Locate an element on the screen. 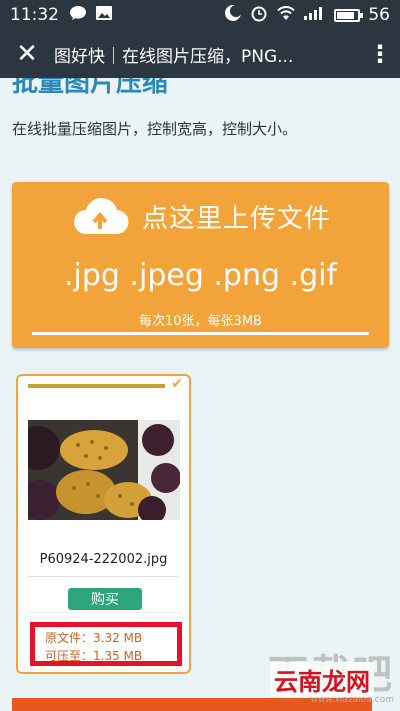  alarm-icon is located at coordinates (259, 15).